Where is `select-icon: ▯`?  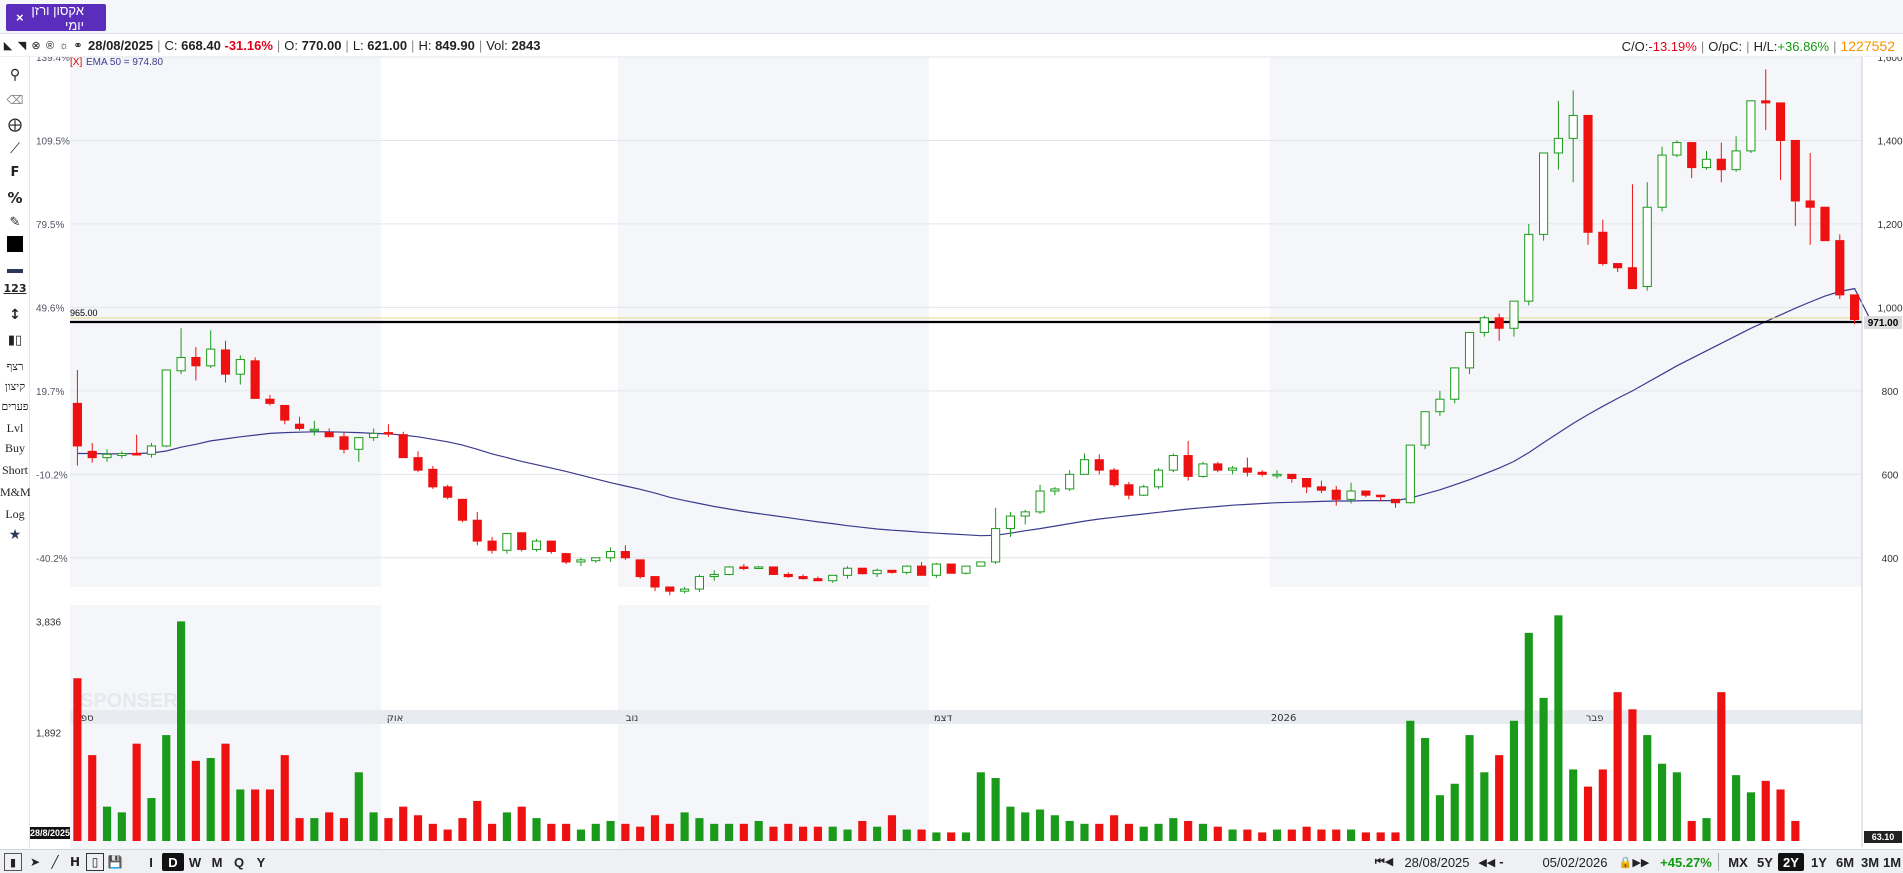 select-icon: ▯ is located at coordinates (95, 862).